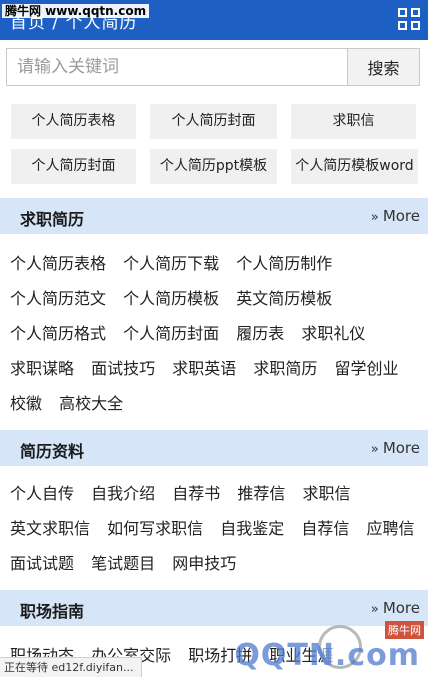  Describe the element at coordinates (252, 528) in the screenshot. I see `link-item: 自我鉴定` at that location.